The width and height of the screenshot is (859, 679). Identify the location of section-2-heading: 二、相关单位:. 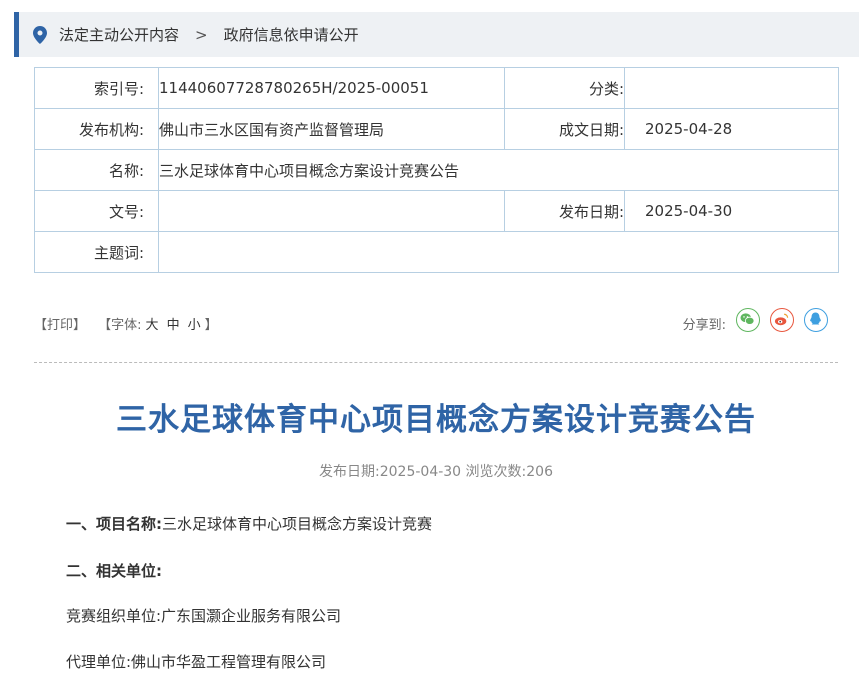
(114, 571).